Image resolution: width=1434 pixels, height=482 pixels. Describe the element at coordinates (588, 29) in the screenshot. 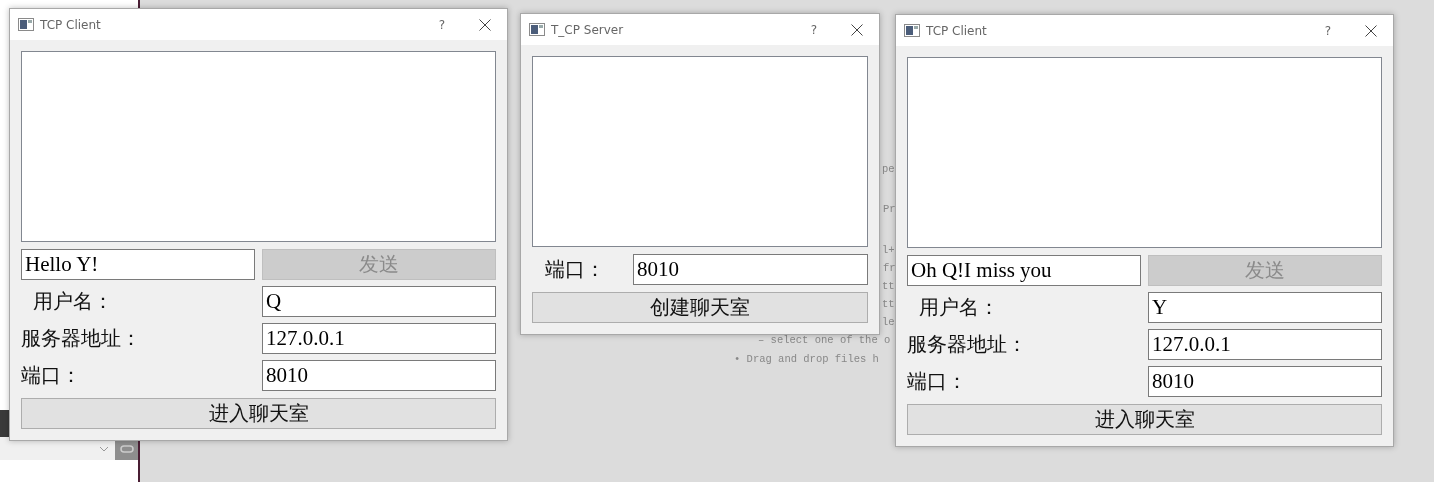

I see `window-title: T_CP Server` at that location.